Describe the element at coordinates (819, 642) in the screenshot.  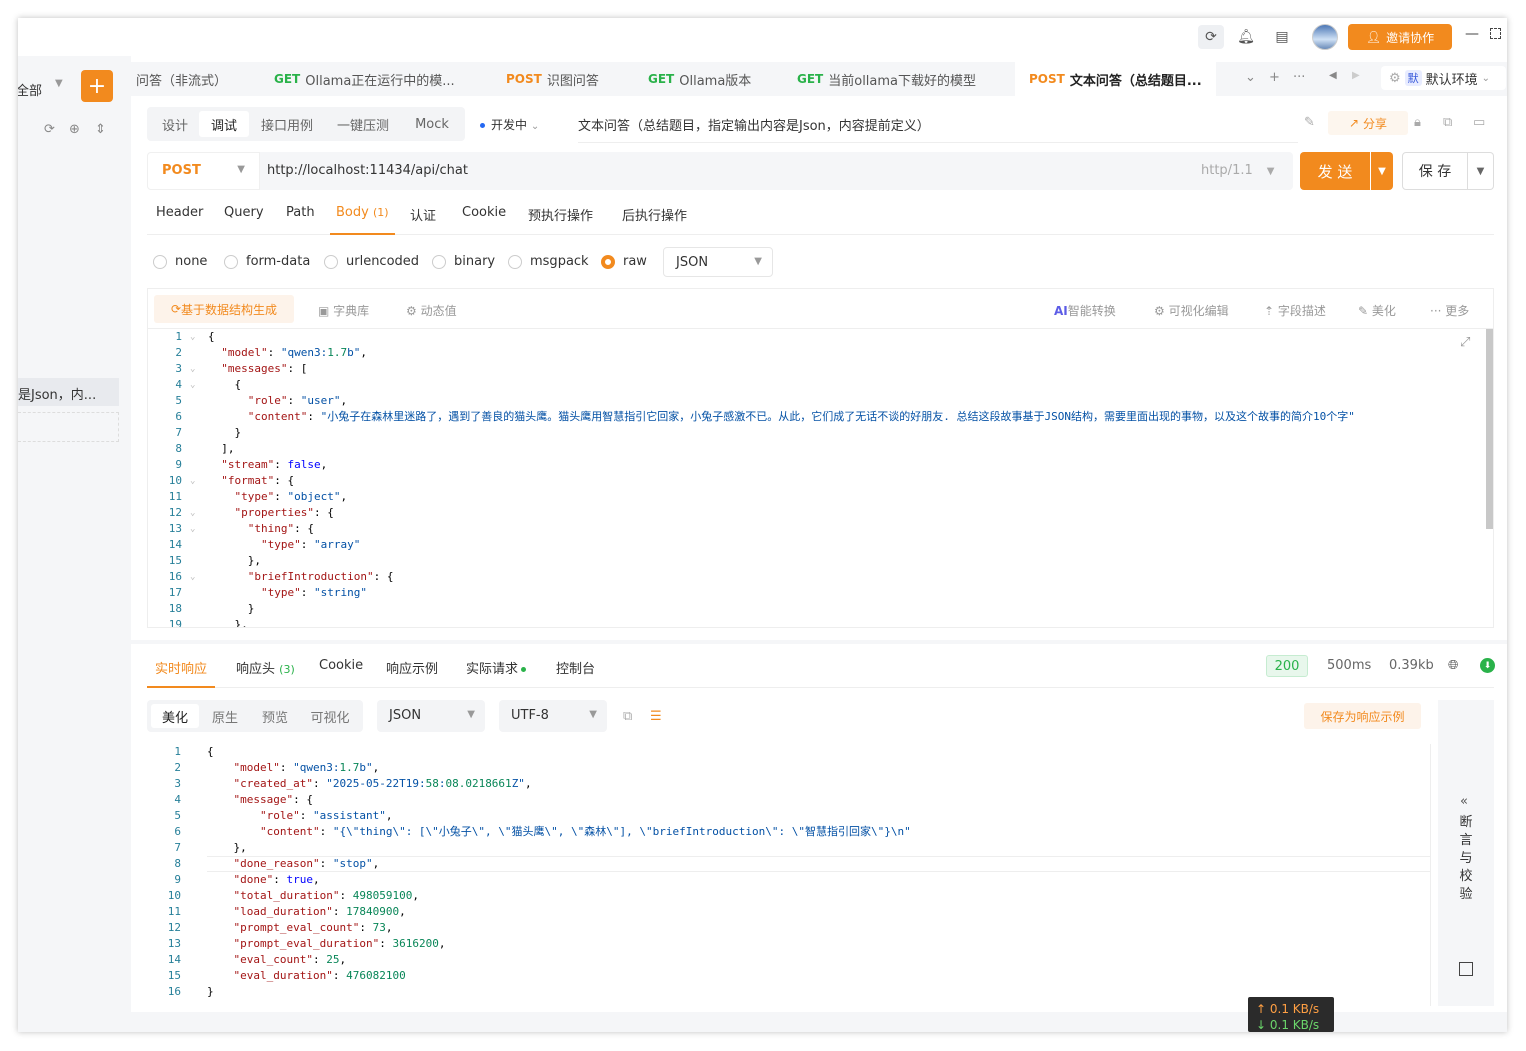
I see `pane-divider` at that location.